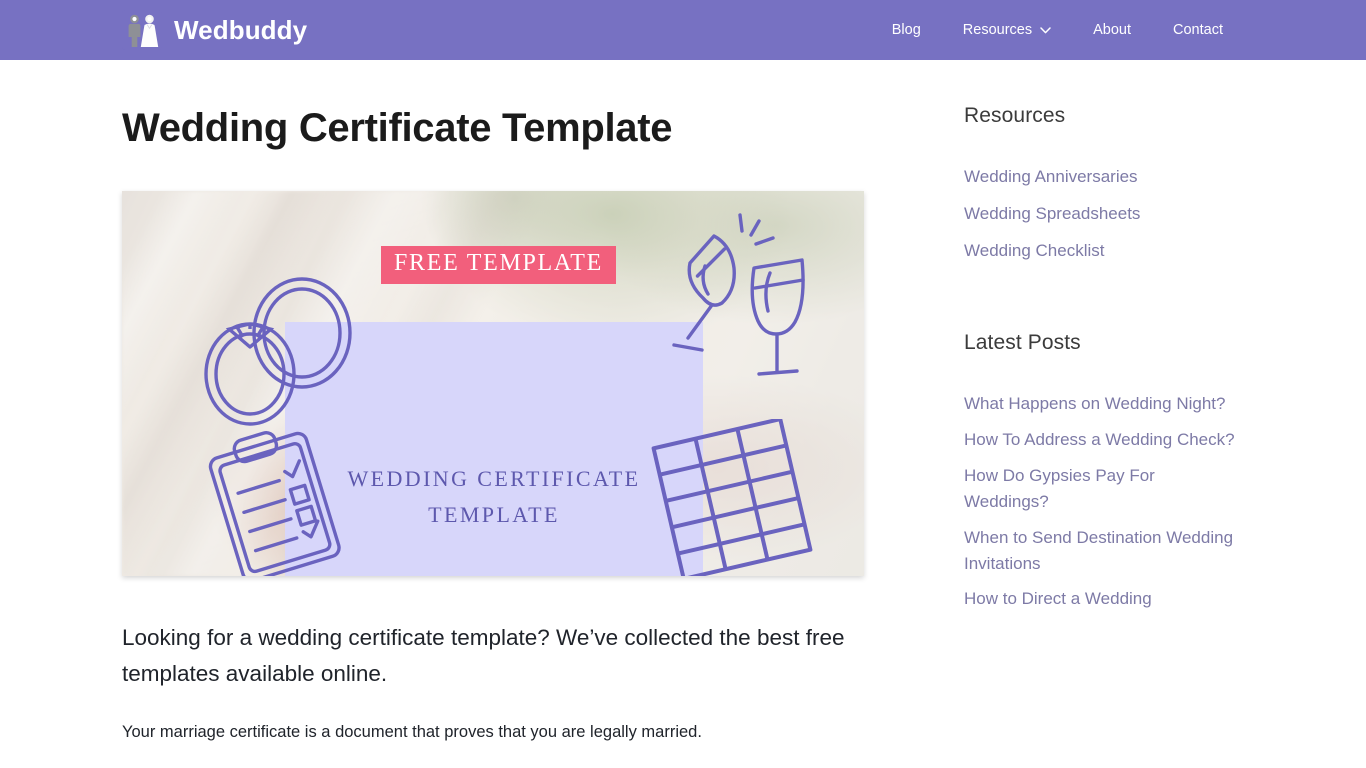 The width and height of the screenshot is (1366, 768). What do you see at coordinates (142, 30) in the screenshot?
I see `bride-and-groom-icon` at bounding box center [142, 30].